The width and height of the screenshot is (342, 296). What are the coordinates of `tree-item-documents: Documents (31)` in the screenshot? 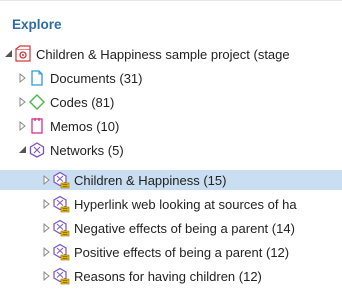 It's located at (171, 78).